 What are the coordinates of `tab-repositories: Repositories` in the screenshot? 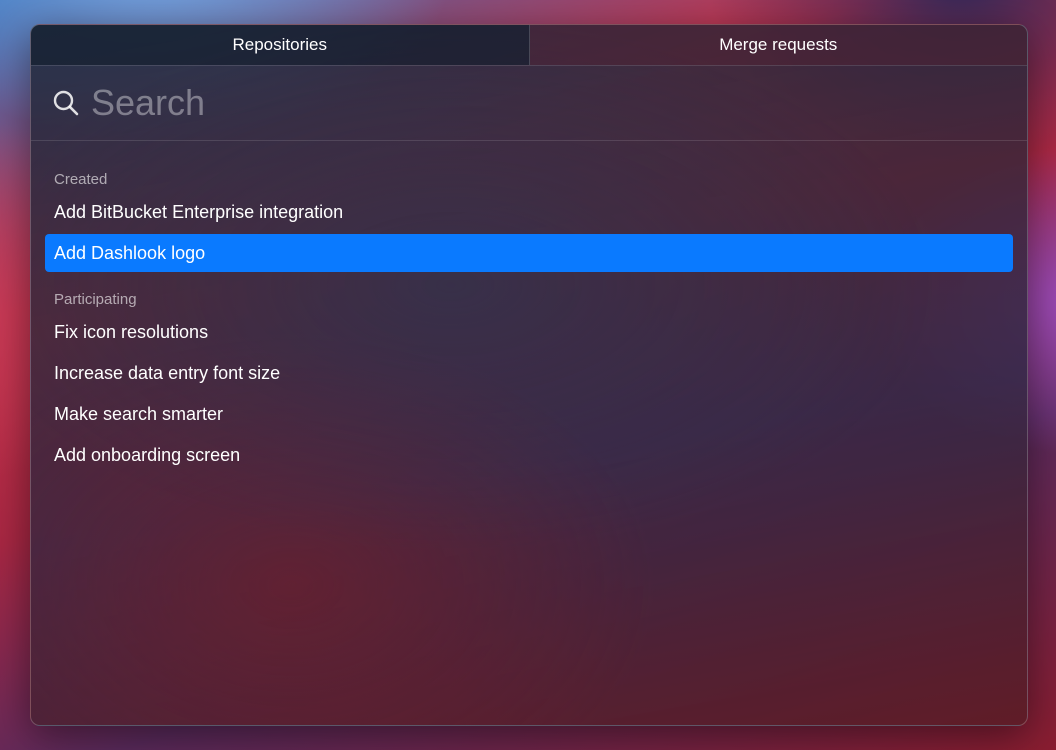 It's located at (280, 45).